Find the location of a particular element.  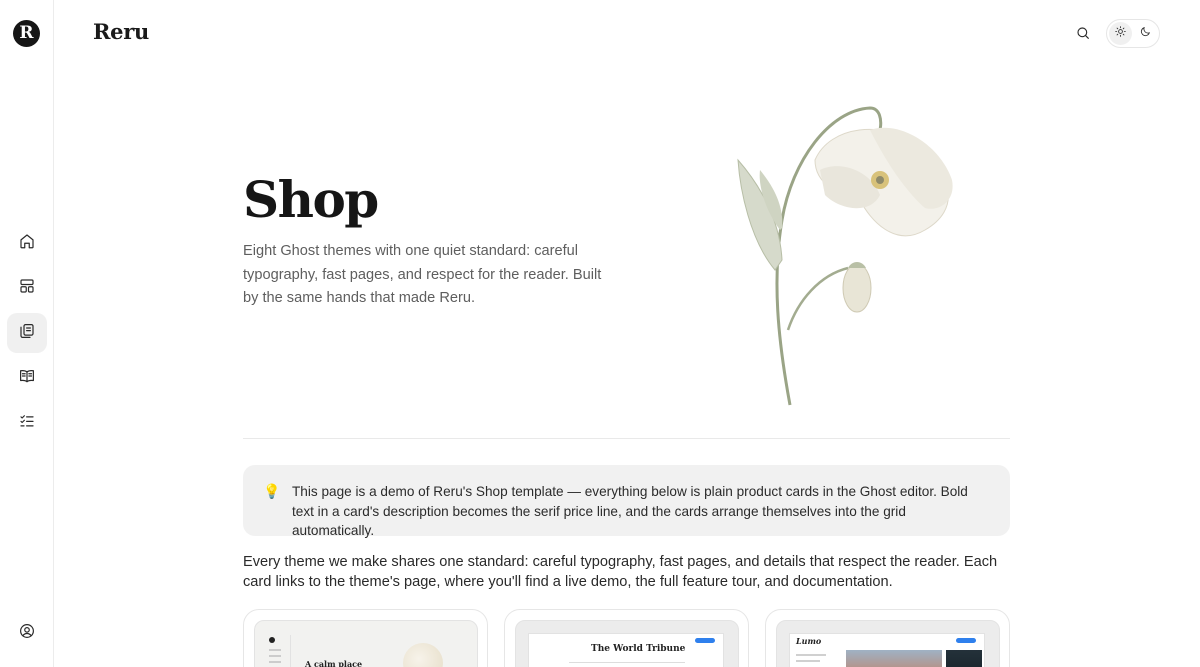

nav-layout is located at coordinates (27, 288).